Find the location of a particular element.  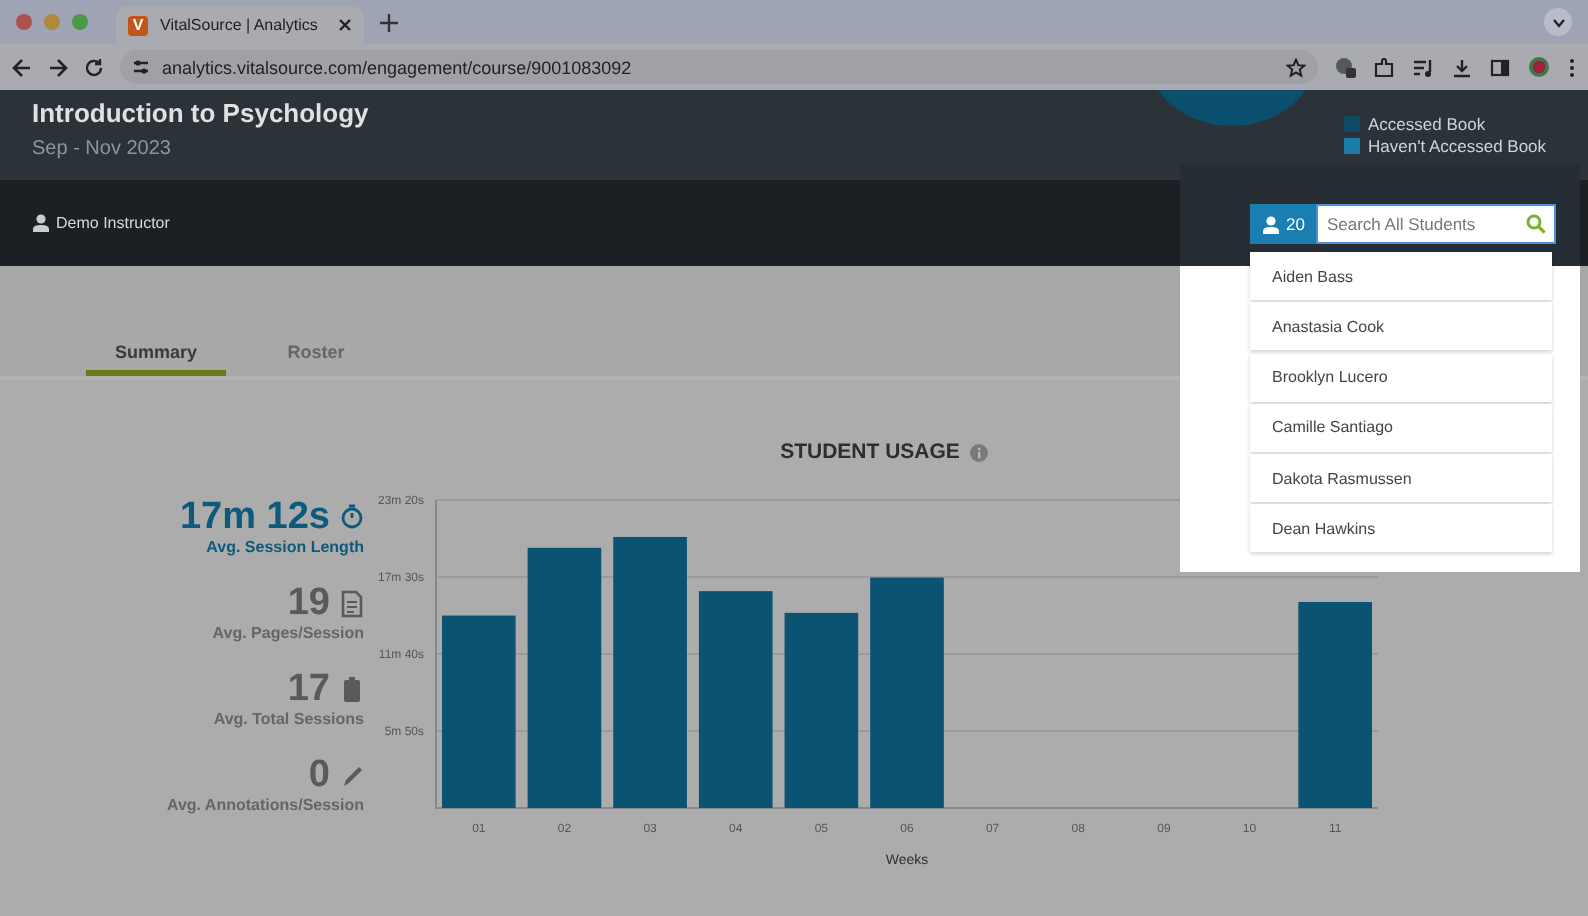

tab-title: VitalSource | Analytics is located at coordinates (240, 25).